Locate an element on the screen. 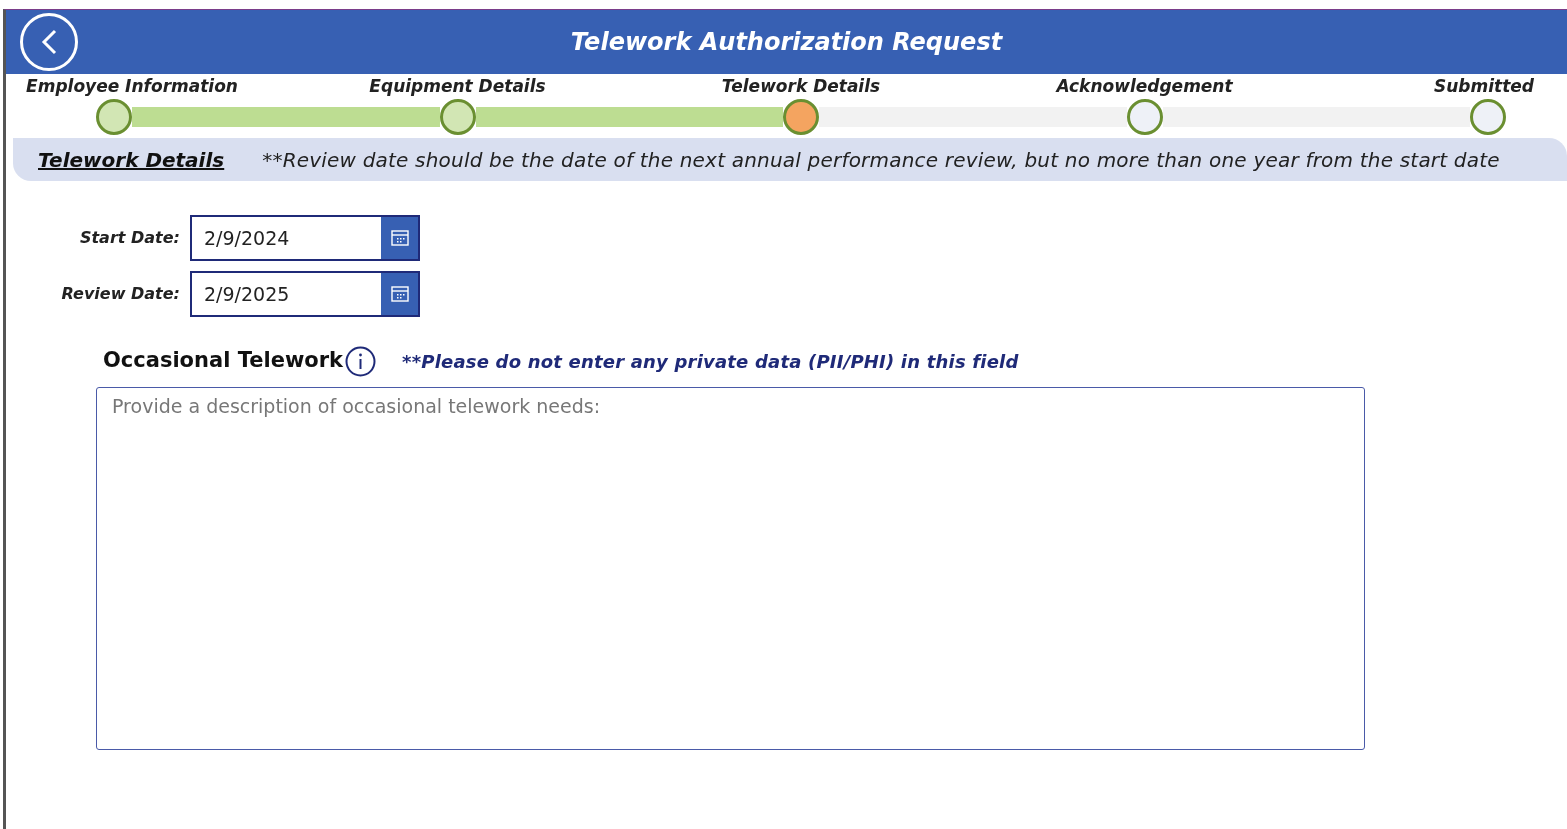 The height and width of the screenshot is (829, 1567). page-title: Telework Authorization Request is located at coordinates (786, 42).